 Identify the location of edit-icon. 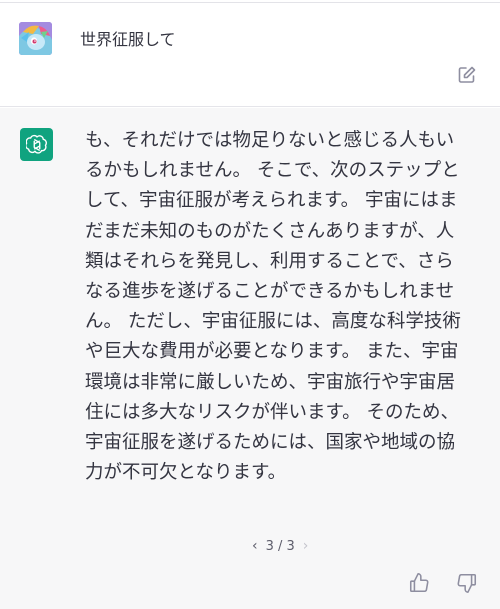
(467, 75).